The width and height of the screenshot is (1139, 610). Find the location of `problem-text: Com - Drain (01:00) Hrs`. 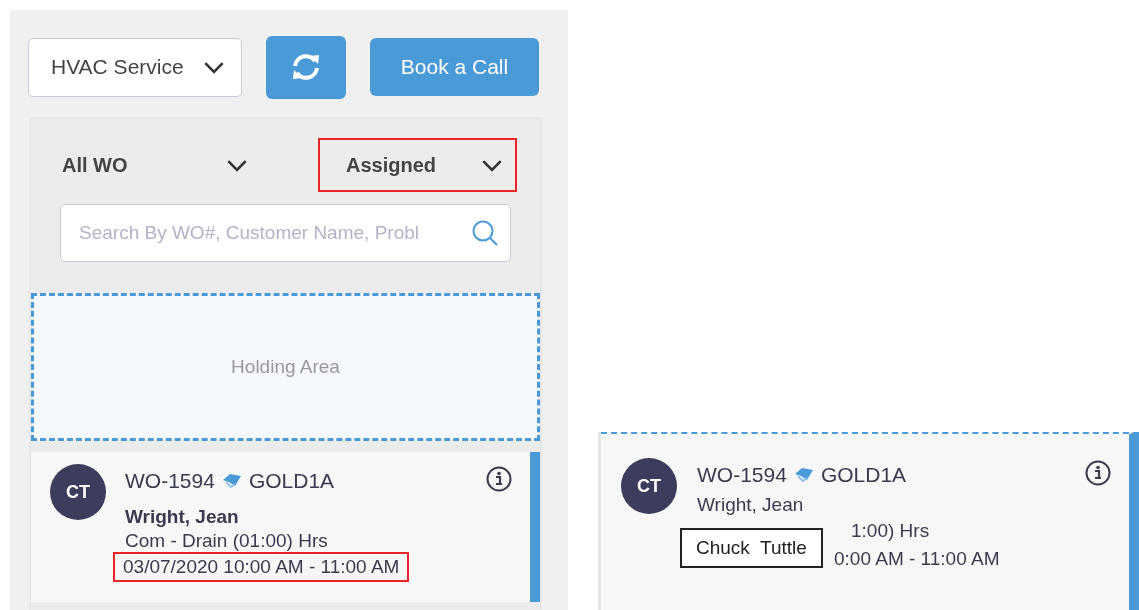

problem-text: Com - Drain (01:00) Hrs is located at coordinates (227, 541).